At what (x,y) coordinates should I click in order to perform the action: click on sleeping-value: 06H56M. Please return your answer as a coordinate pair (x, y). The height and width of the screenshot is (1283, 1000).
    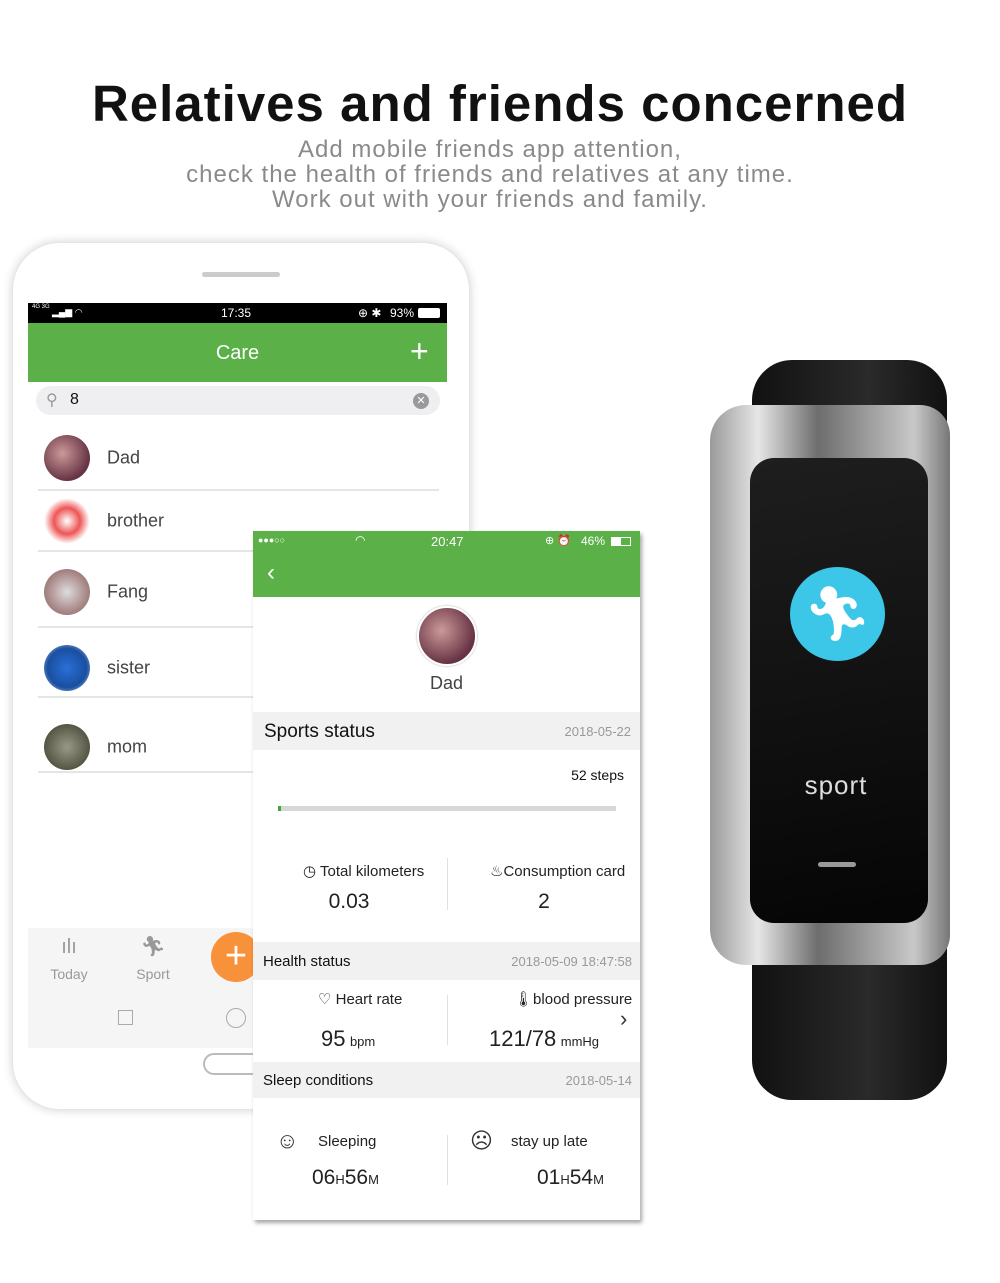
    Looking at the image, I should click on (345, 1178).